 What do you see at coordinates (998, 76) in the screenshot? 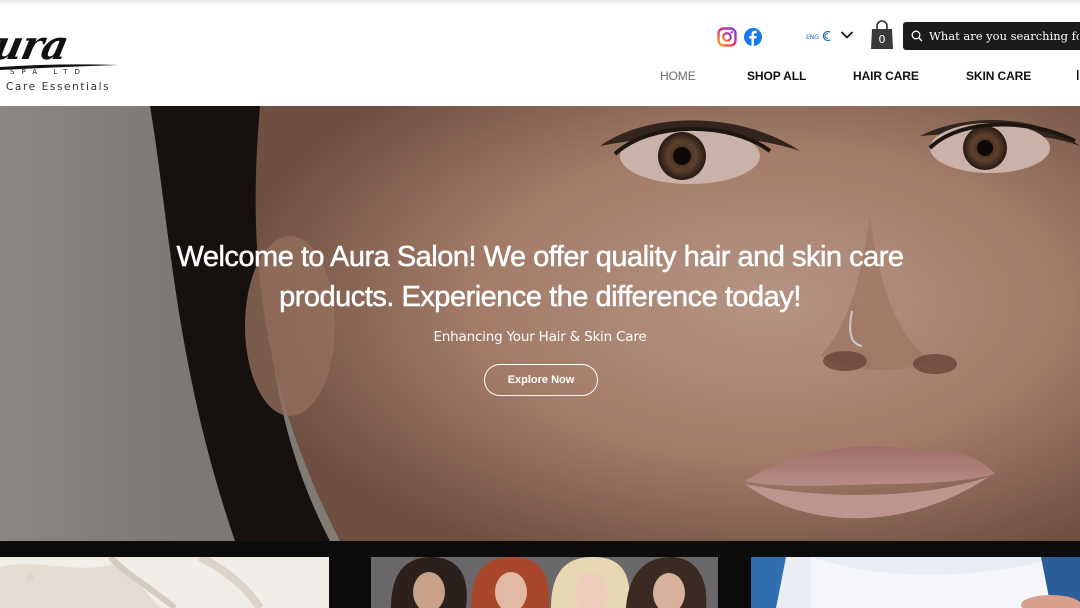
I see `nav-skin-care: SKIN CARE` at bounding box center [998, 76].